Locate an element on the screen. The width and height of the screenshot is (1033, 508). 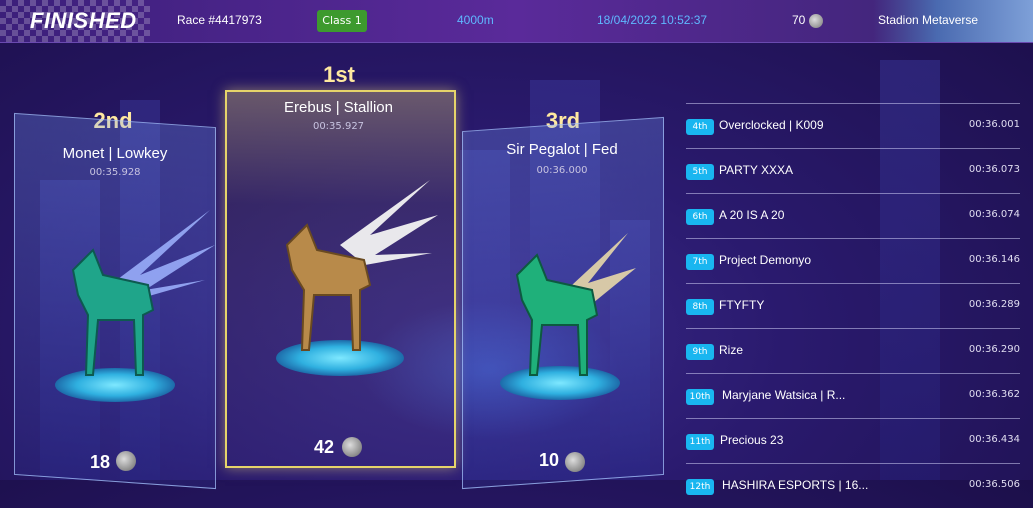
race-datetime: 18/04/2022 10:52:37 is located at coordinates (652, 20).